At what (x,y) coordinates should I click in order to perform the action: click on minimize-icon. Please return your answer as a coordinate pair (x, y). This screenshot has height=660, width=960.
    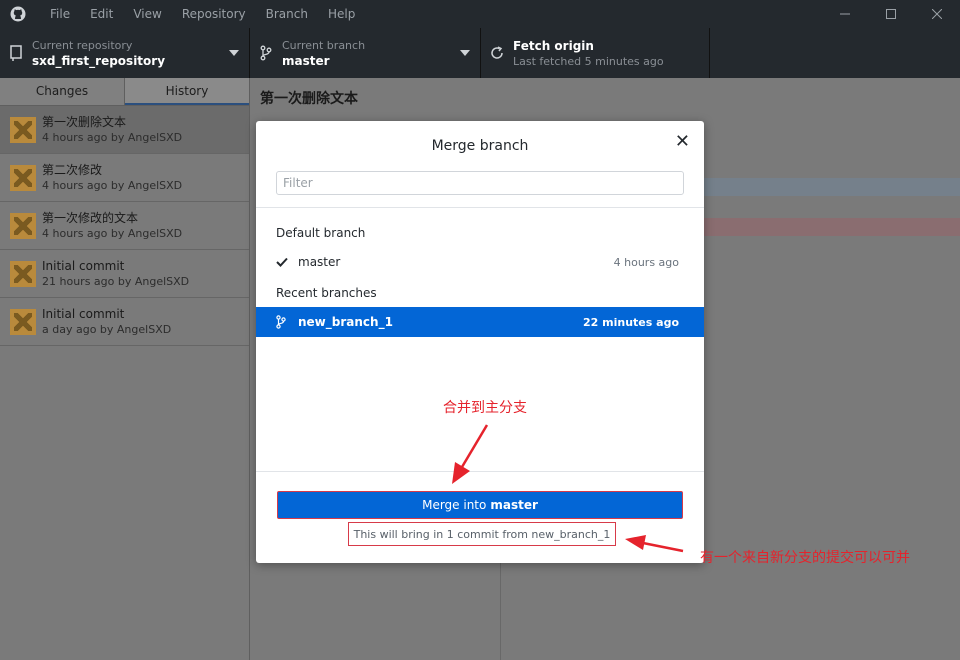
    Looking at the image, I should click on (845, 14).